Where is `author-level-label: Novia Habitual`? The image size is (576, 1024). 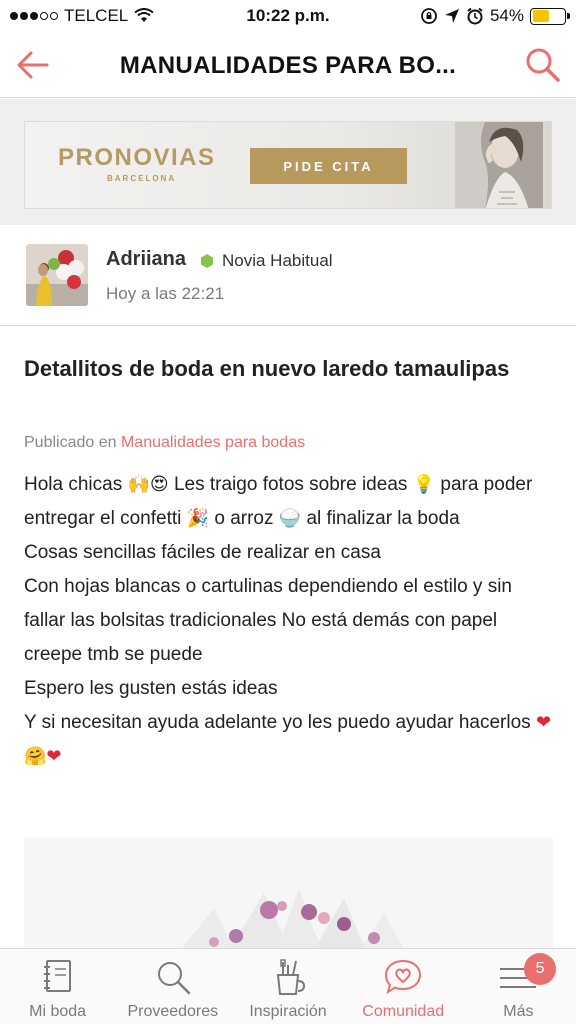
author-level-label: Novia Habitual is located at coordinates (277, 260).